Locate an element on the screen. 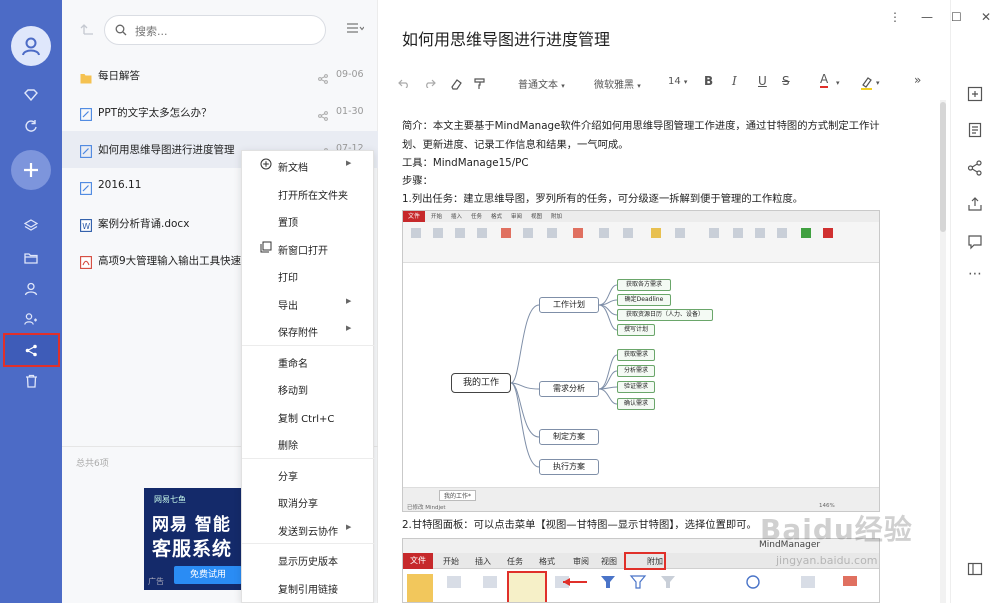 The image size is (1000, 603). search-box is located at coordinates (215, 30).